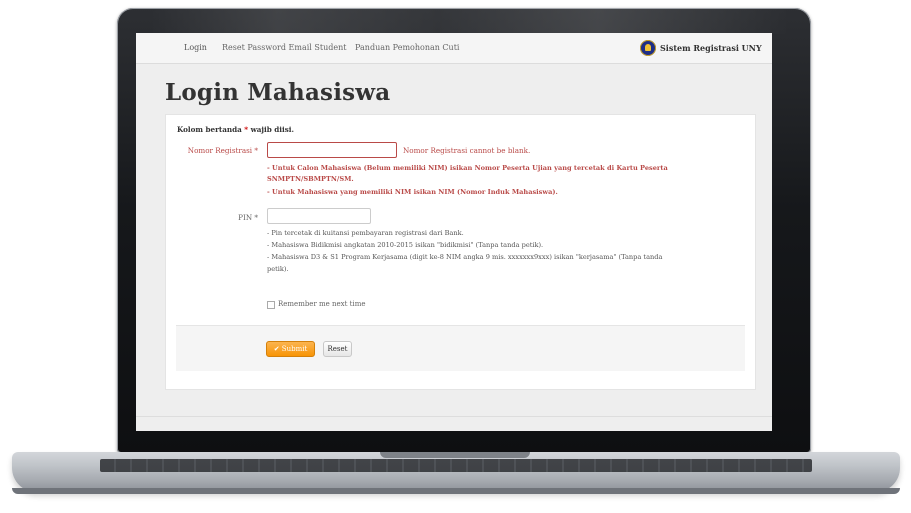 The height and width of the screenshot is (513, 911). I want to click on required-note-prefix: Kolom bertanda, so click(211, 129).